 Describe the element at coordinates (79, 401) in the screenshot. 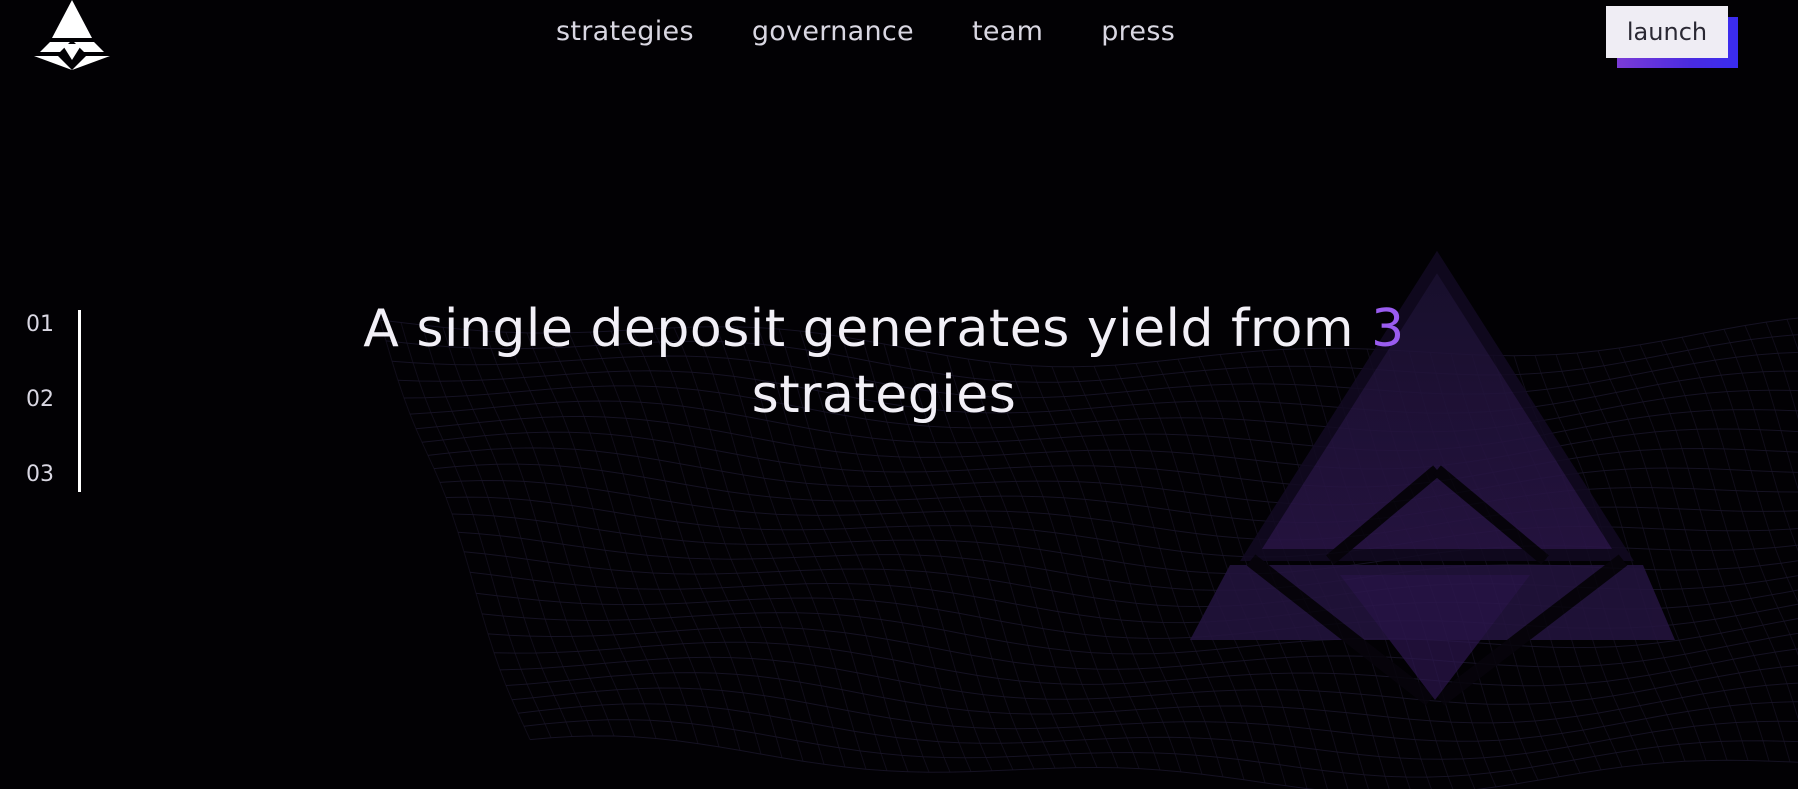

I see `step-progress-bar` at that location.